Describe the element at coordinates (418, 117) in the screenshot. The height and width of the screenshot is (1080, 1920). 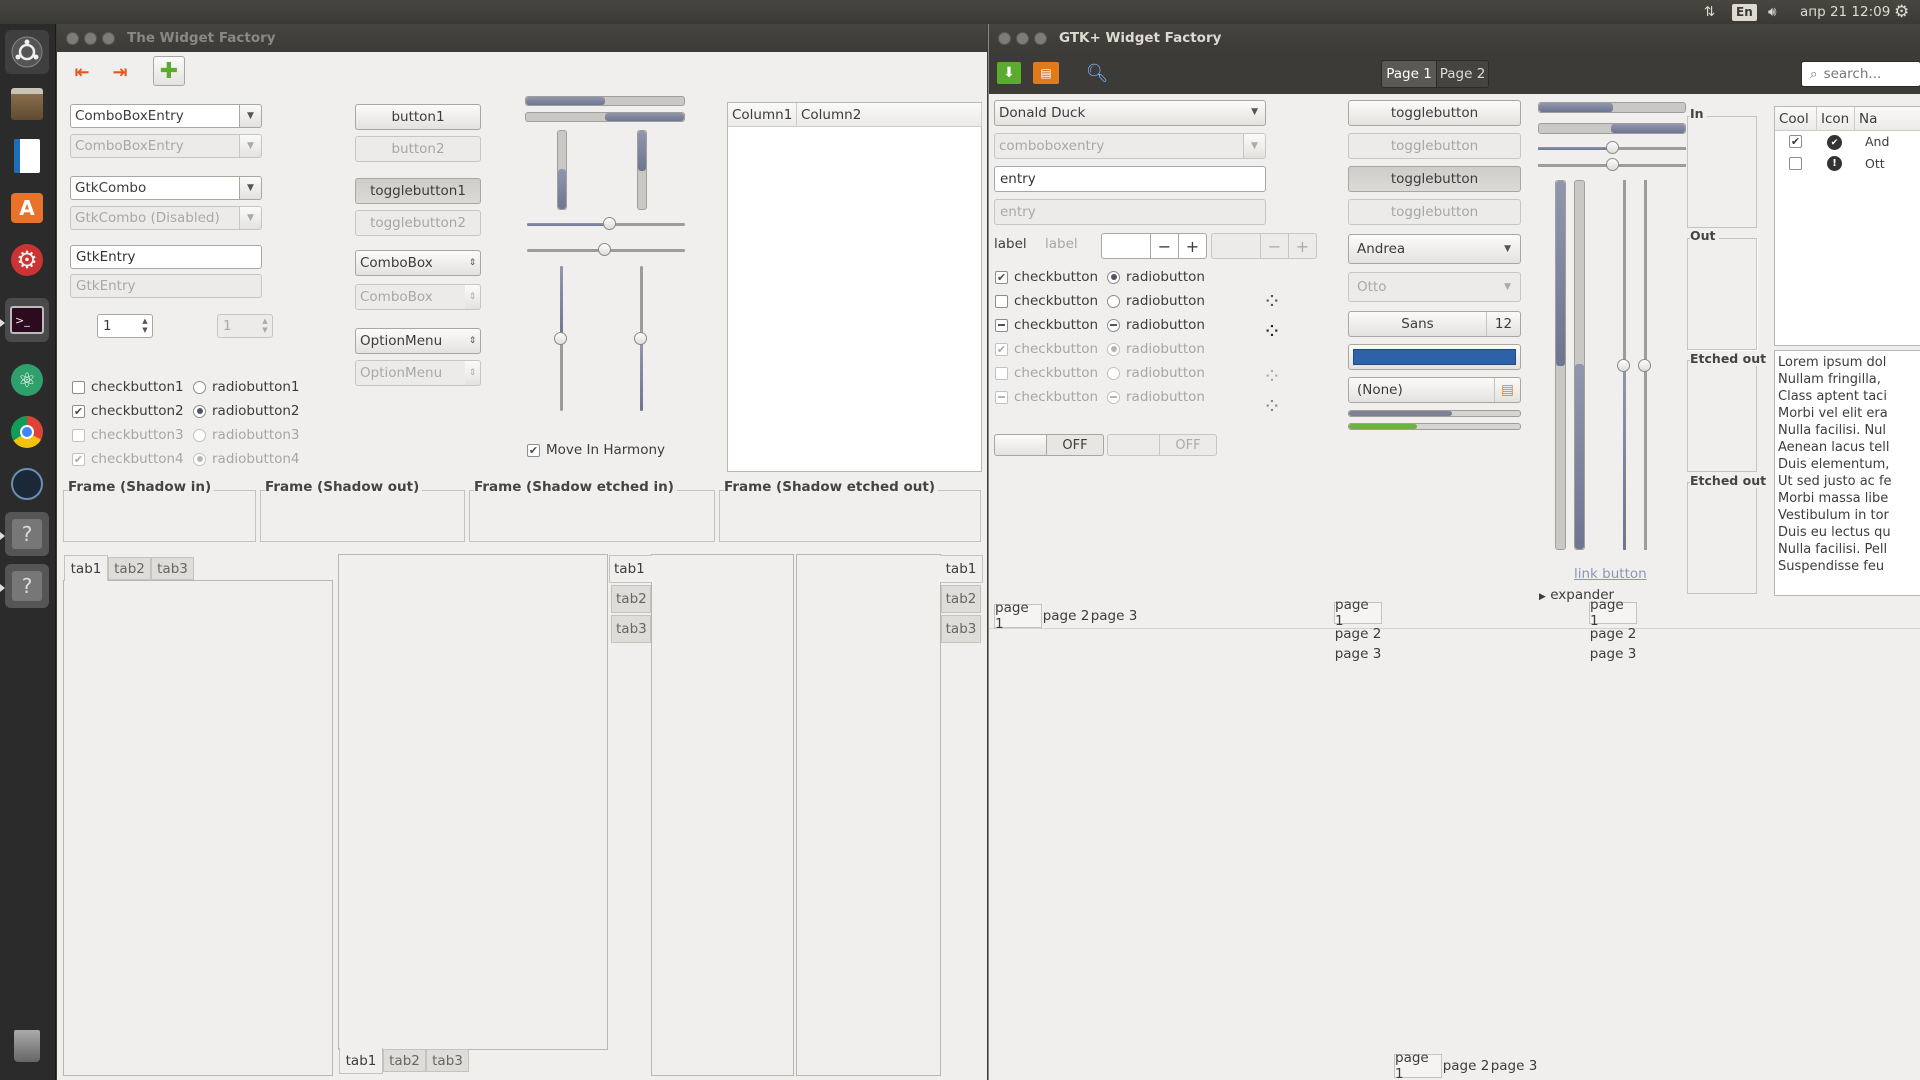
I see `button1: button1` at that location.